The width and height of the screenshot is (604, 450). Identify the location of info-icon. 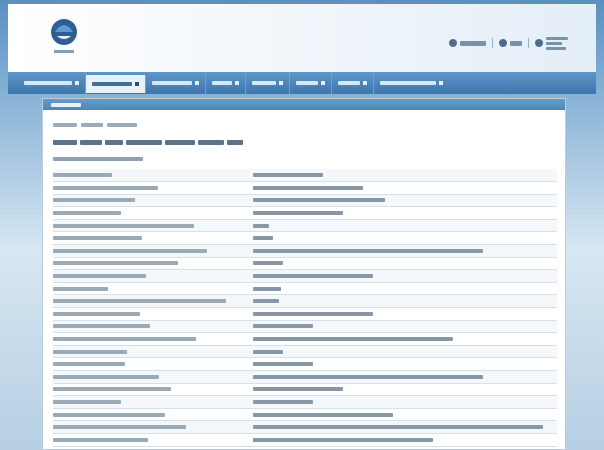
(503, 43).